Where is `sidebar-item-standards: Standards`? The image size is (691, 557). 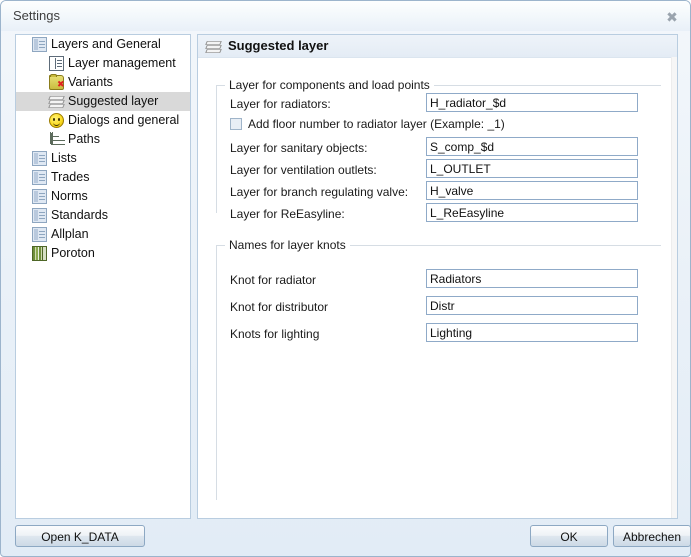 sidebar-item-standards: Standards is located at coordinates (103, 215).